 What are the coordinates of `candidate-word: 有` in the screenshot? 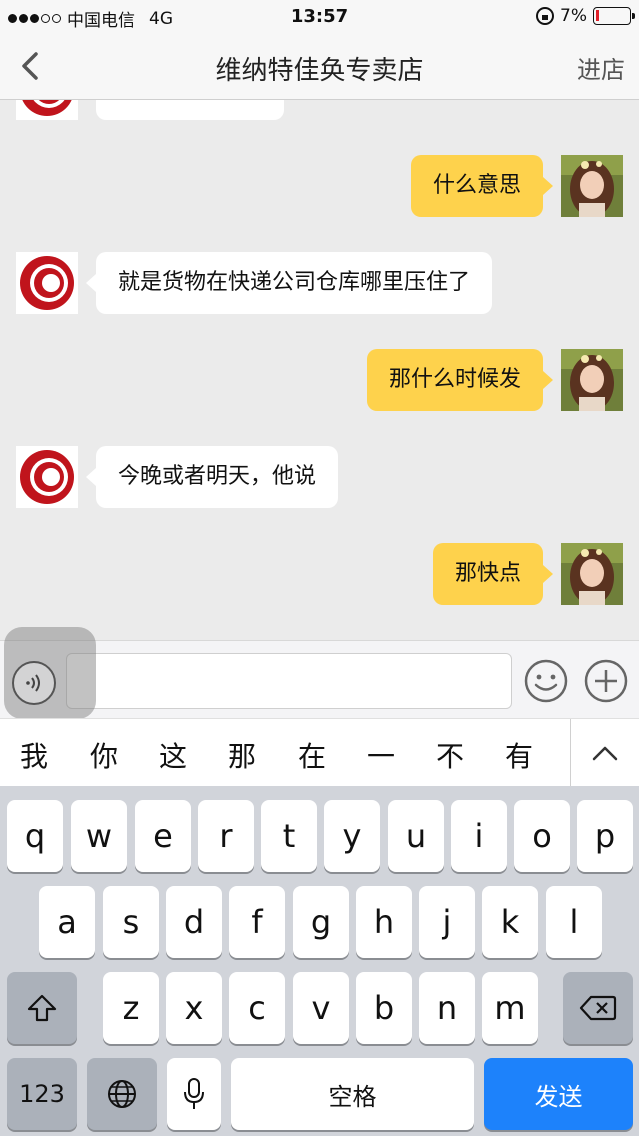 It's located at (519, 755).